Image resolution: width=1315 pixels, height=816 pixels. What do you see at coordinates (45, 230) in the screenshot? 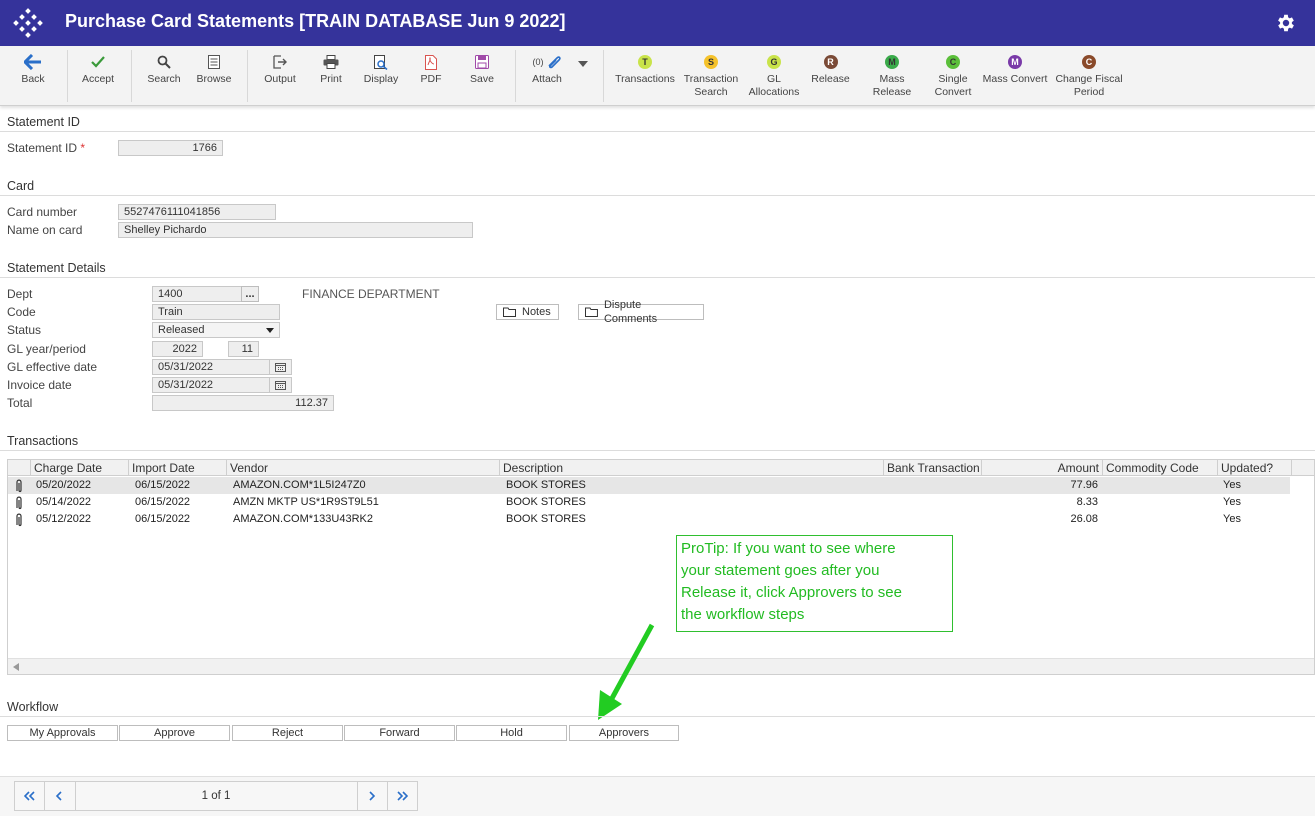
I see `name-on-card-label: Name on card` at bounding box center [45, 230].